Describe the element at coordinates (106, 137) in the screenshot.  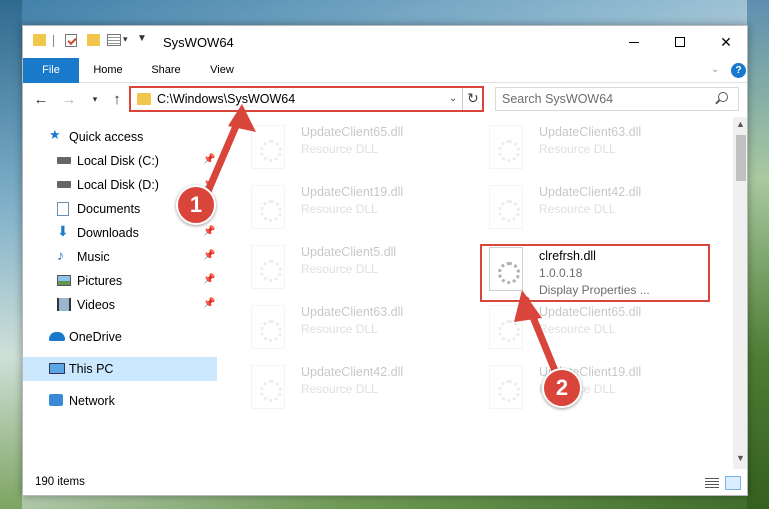
I see `sidebar-item-label: Quick access` at that location.